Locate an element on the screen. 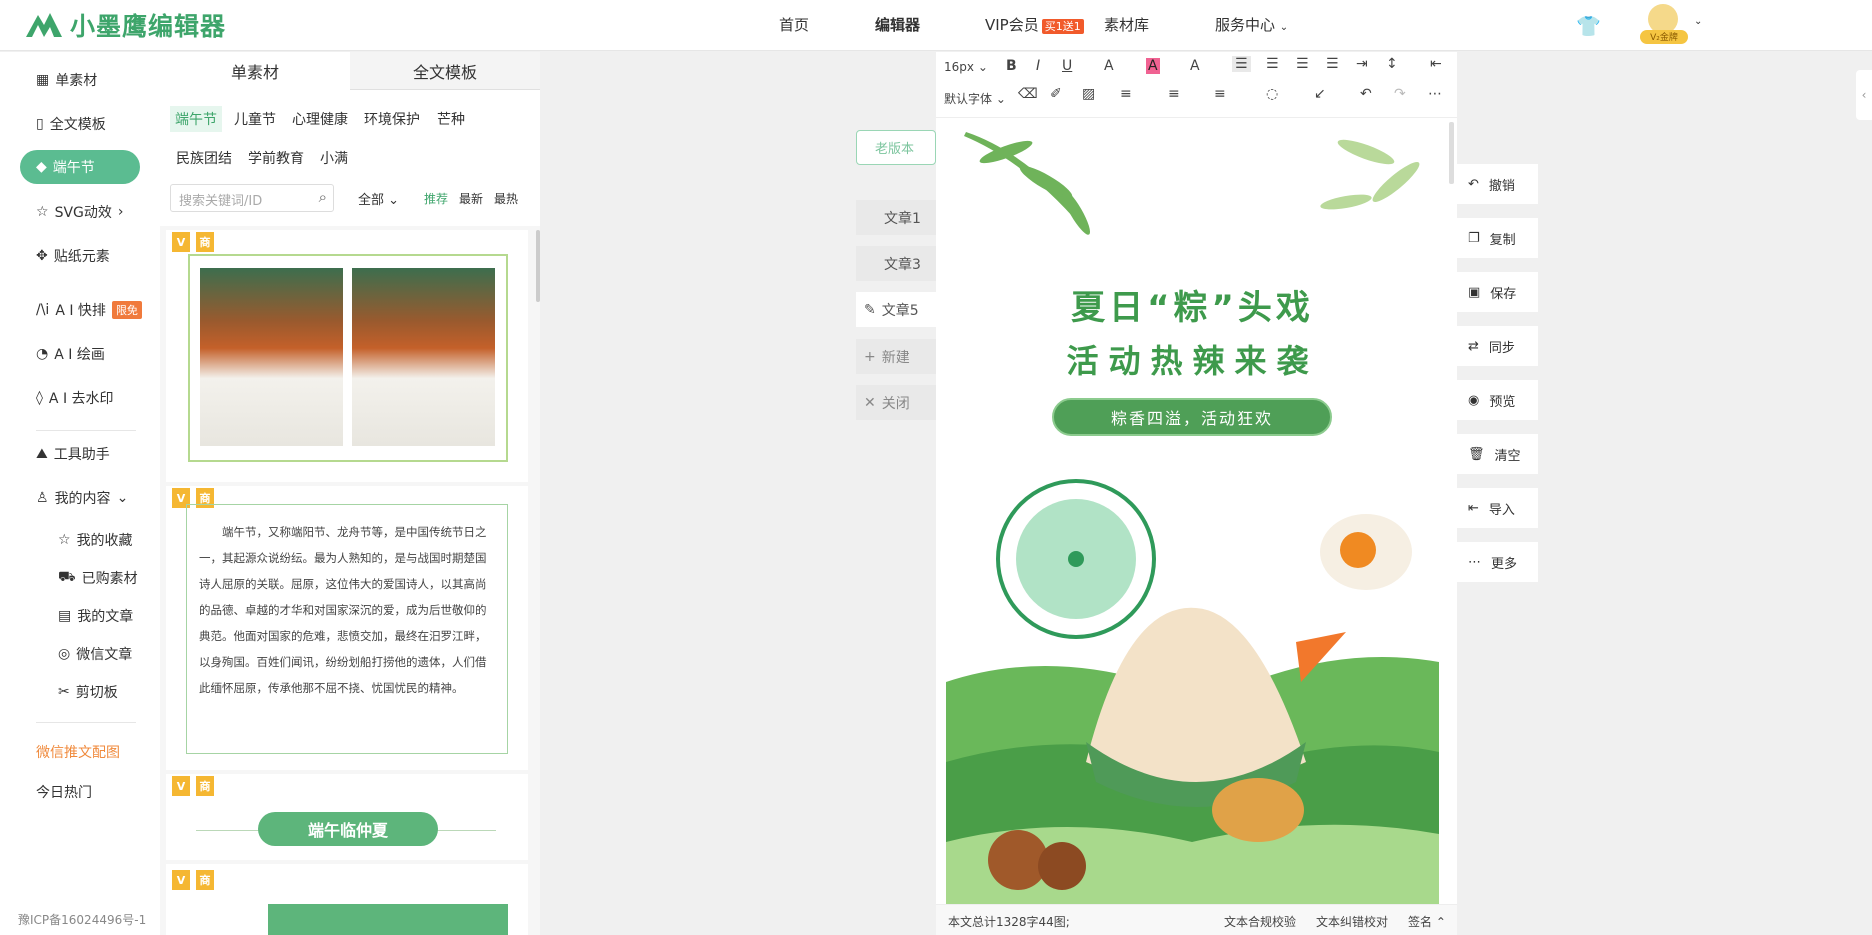 This screenshot has height=935, width=1872. tab-full-template: 全文模板 is located at coordinates (445, 71).